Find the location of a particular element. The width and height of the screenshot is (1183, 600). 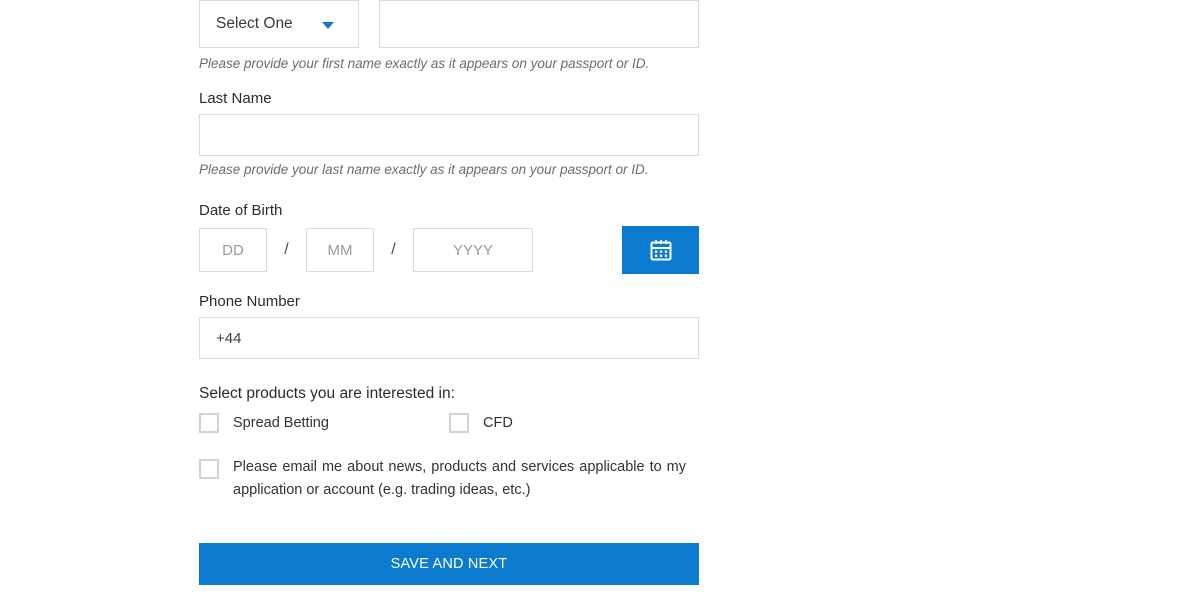

dob-year-input is located at coordinates (473, 250).